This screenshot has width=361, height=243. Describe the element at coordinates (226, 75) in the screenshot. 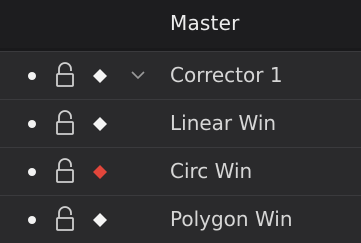

I see `track-label: Corrector 1` at that location.